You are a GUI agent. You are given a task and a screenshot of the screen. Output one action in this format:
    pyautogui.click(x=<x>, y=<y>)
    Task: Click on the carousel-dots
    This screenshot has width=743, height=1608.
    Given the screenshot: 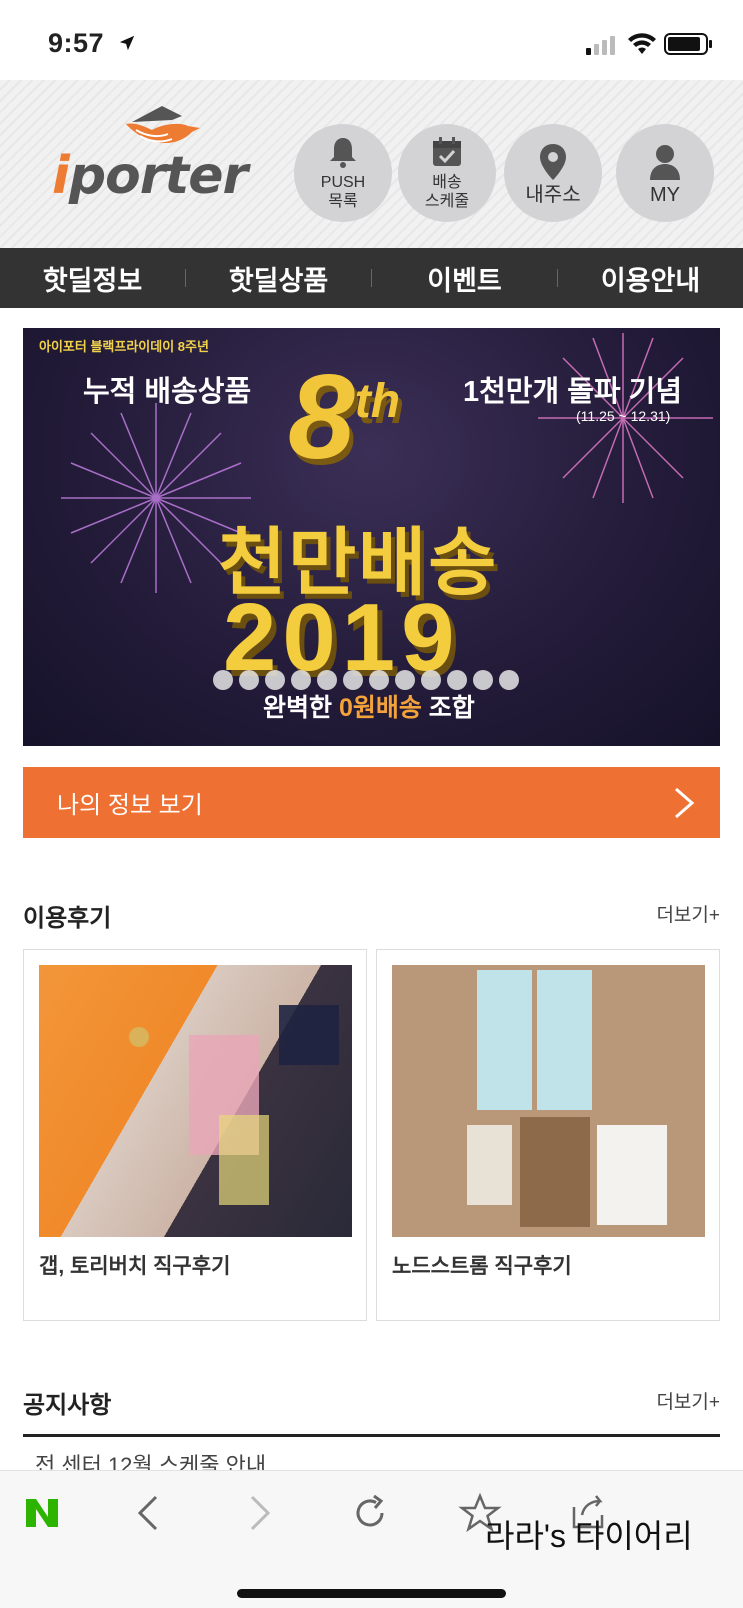 What is the action you would take?
    pyautogui.click(x=366, y=680)
    